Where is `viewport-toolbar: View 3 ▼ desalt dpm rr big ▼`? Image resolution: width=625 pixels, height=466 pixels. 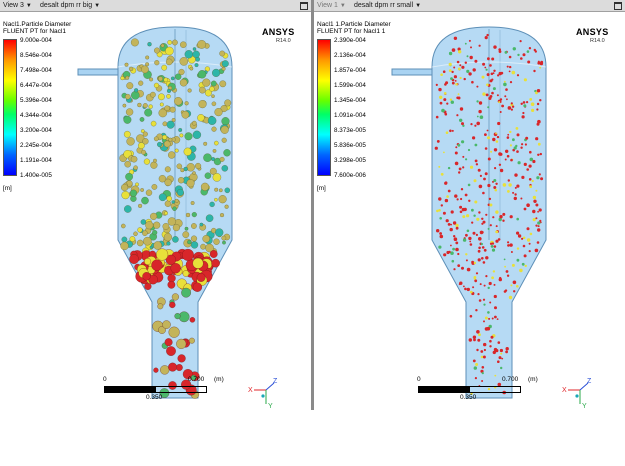
viewport-toolbar: View 3 ▼ desalt dpm rr big ▼ is located at coordinates (155, 6).